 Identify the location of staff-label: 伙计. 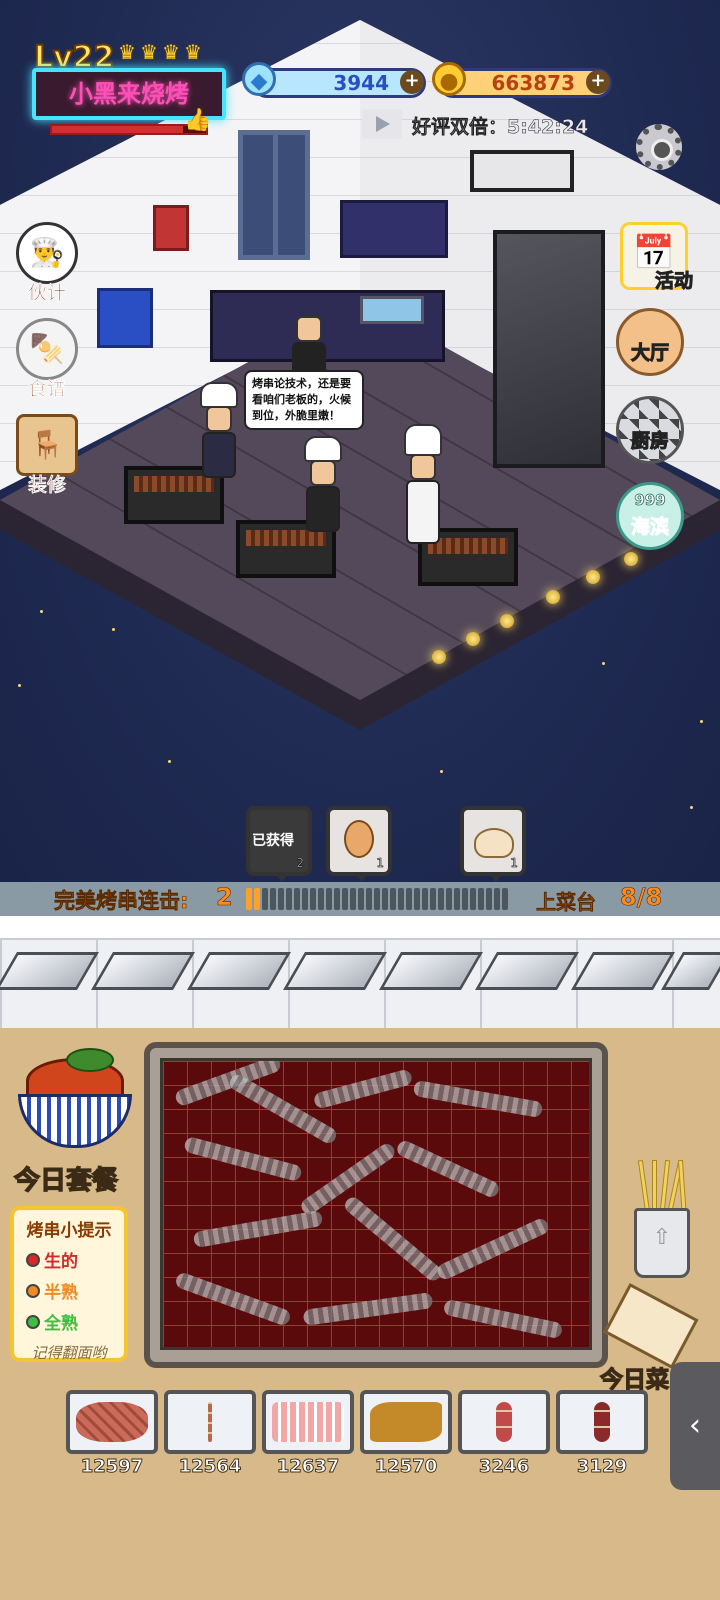
(46, 293).